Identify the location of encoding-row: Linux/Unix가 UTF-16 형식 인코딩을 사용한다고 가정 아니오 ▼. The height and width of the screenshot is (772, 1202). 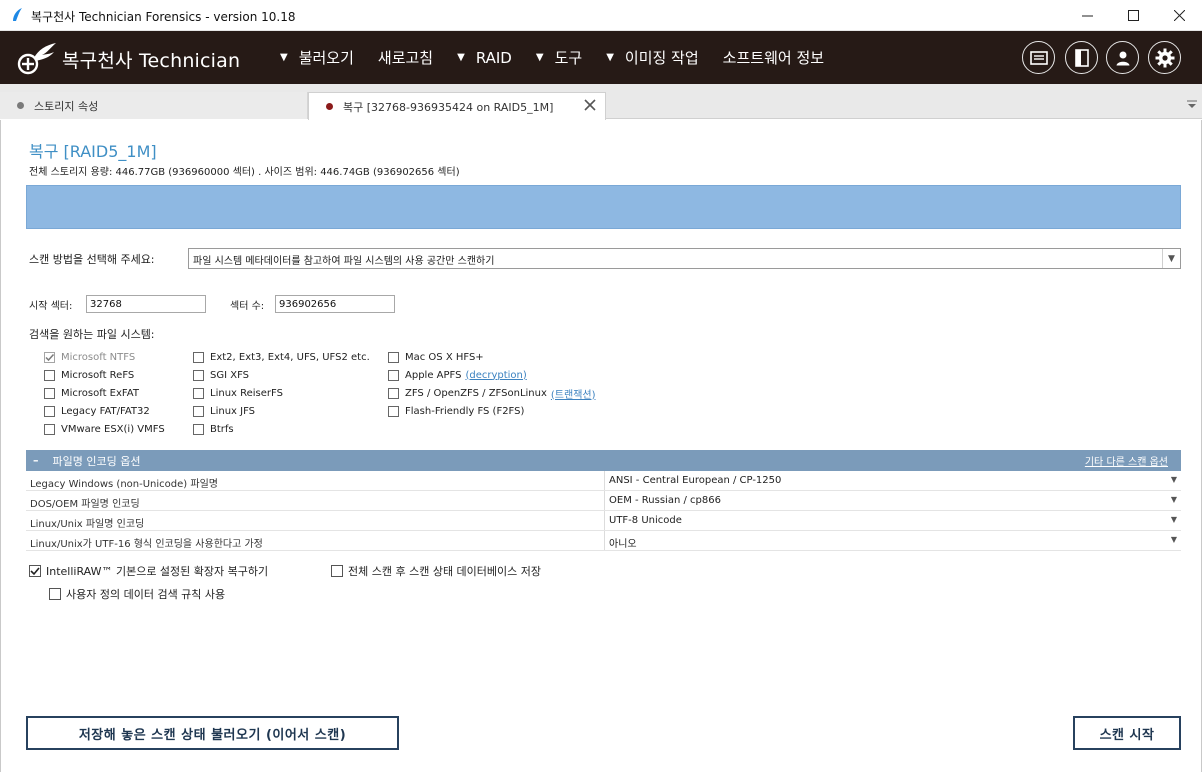
(603, 541).